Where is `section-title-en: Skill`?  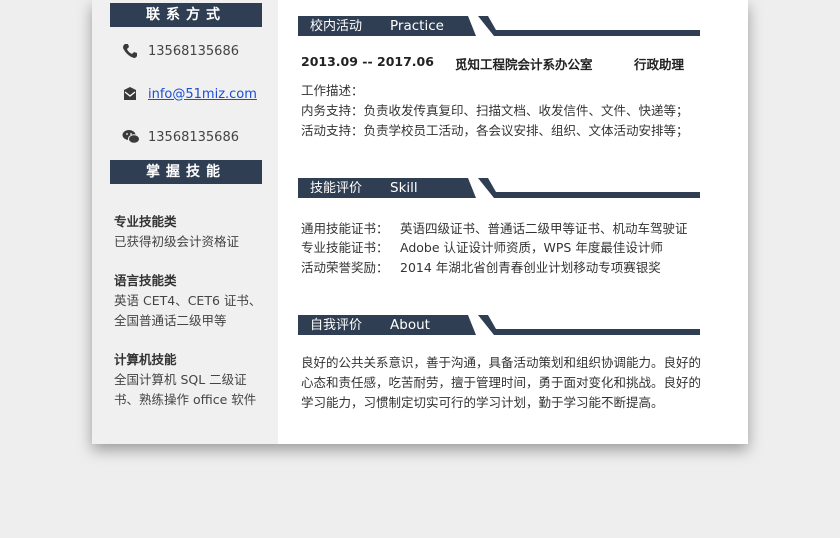
section-title-en: Skill is located at coordinates (404, 188).